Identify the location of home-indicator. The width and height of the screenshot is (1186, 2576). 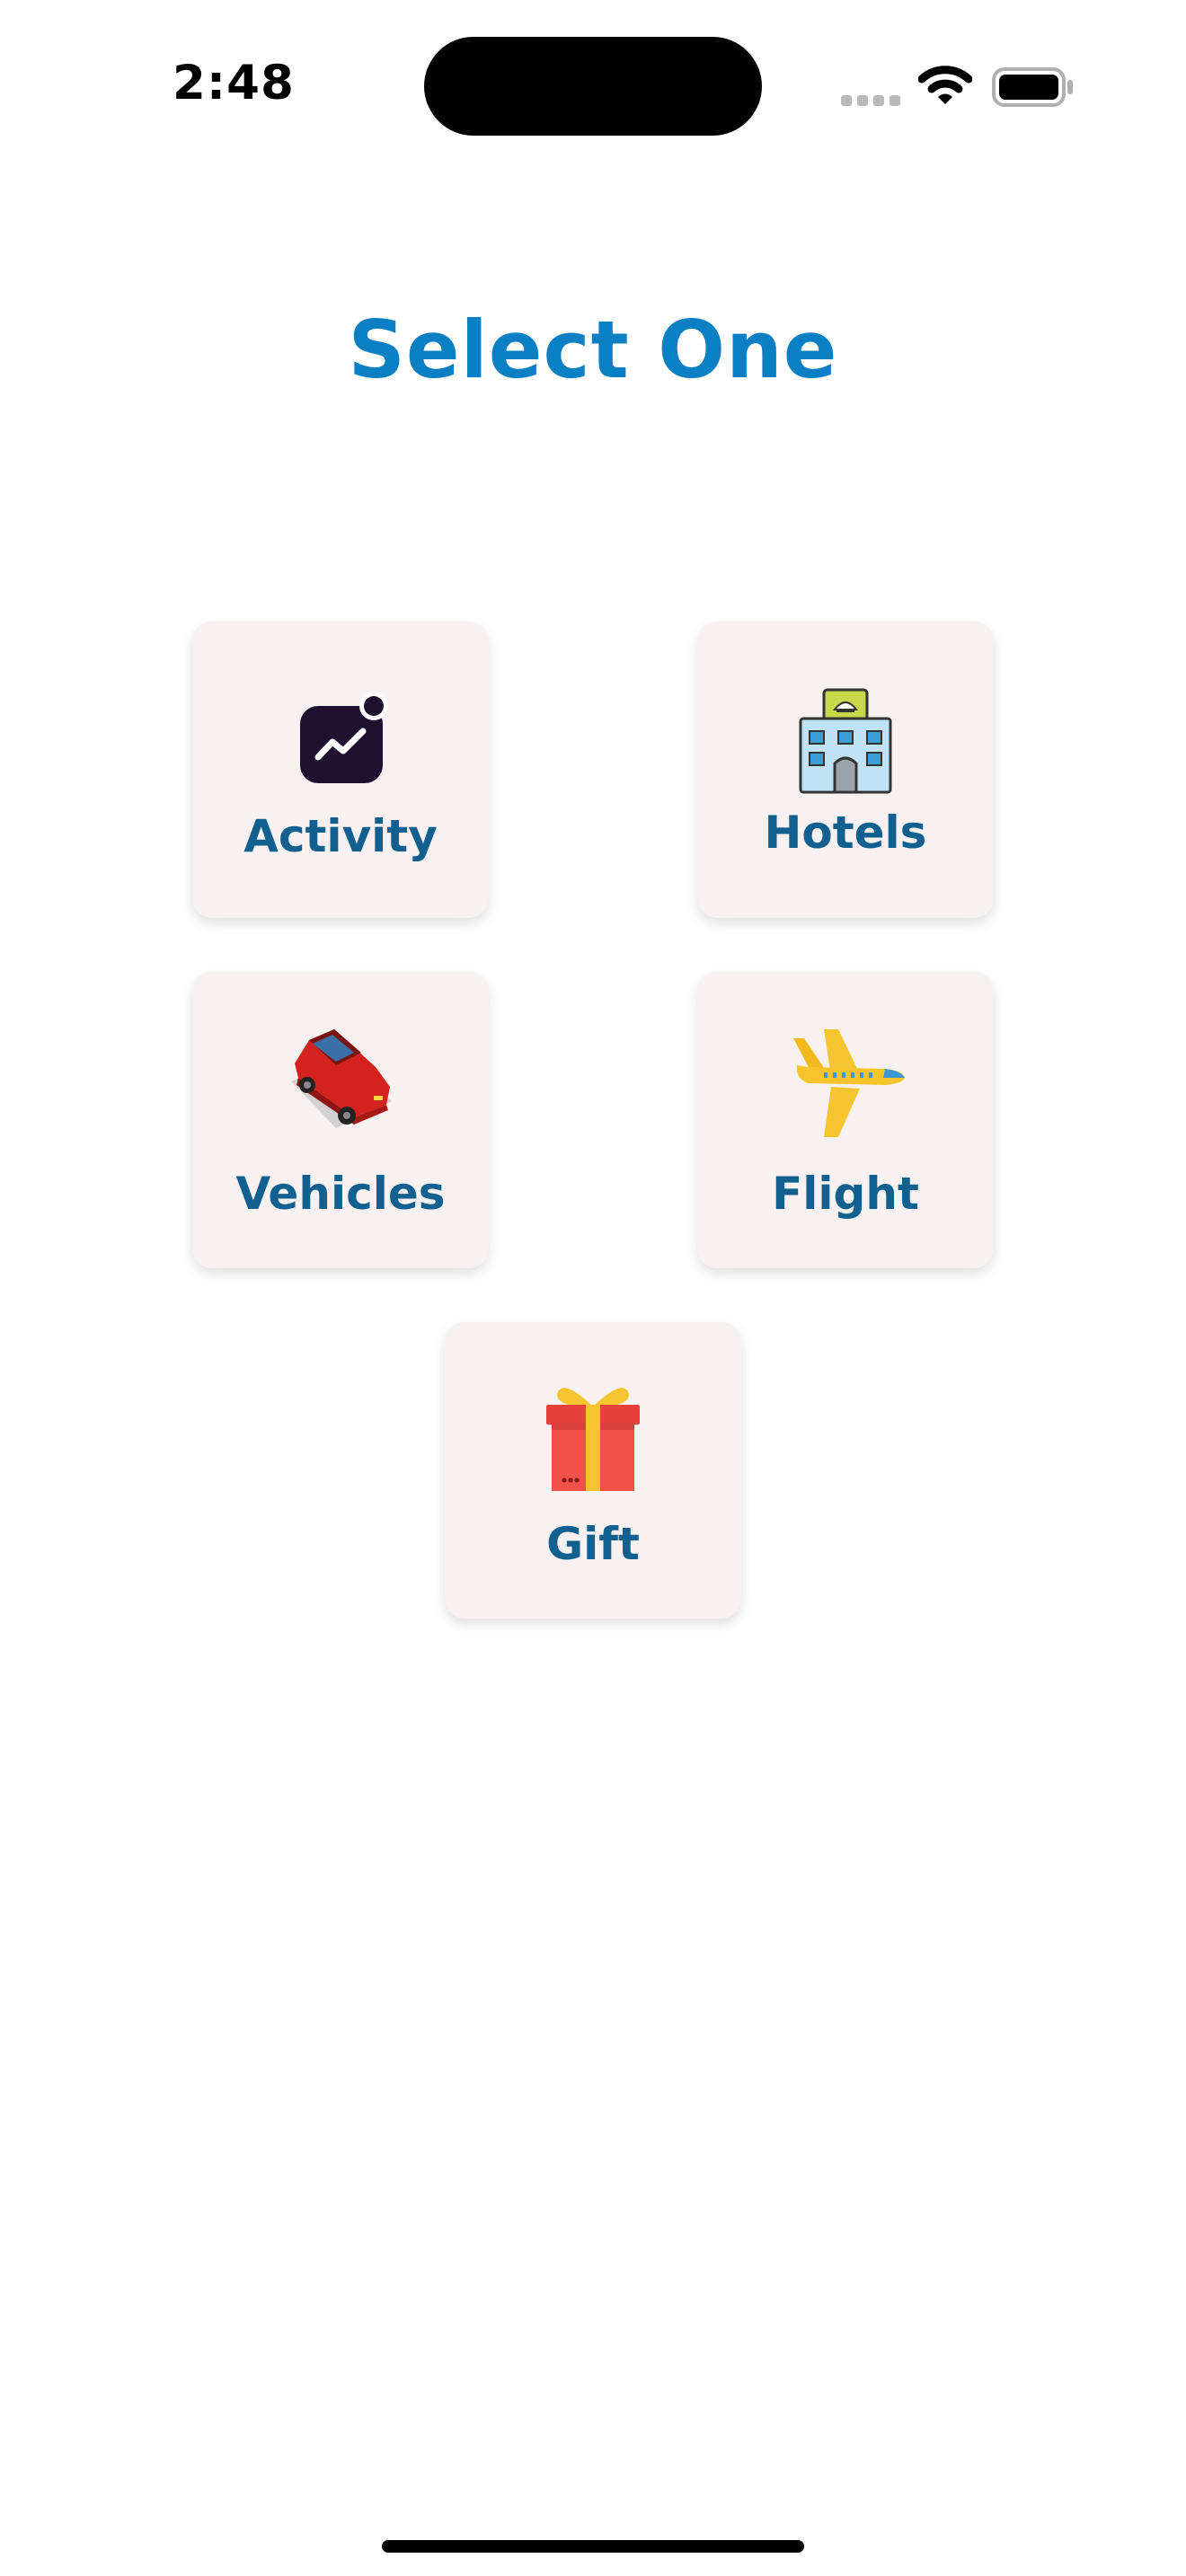
(593, 2546).